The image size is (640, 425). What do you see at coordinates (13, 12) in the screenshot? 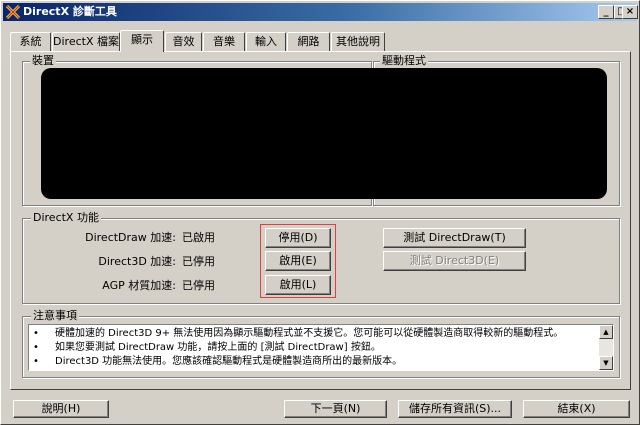
I see `directx-icon` at bounding box center [13, 12].